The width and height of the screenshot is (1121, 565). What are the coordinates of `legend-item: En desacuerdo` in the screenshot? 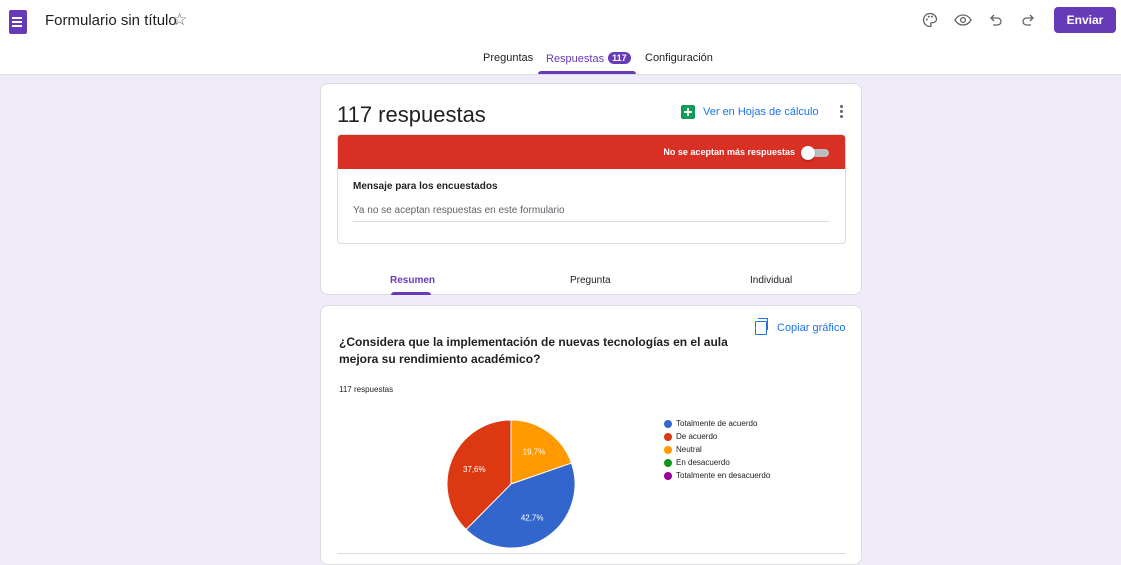 It's located at (717, 462).